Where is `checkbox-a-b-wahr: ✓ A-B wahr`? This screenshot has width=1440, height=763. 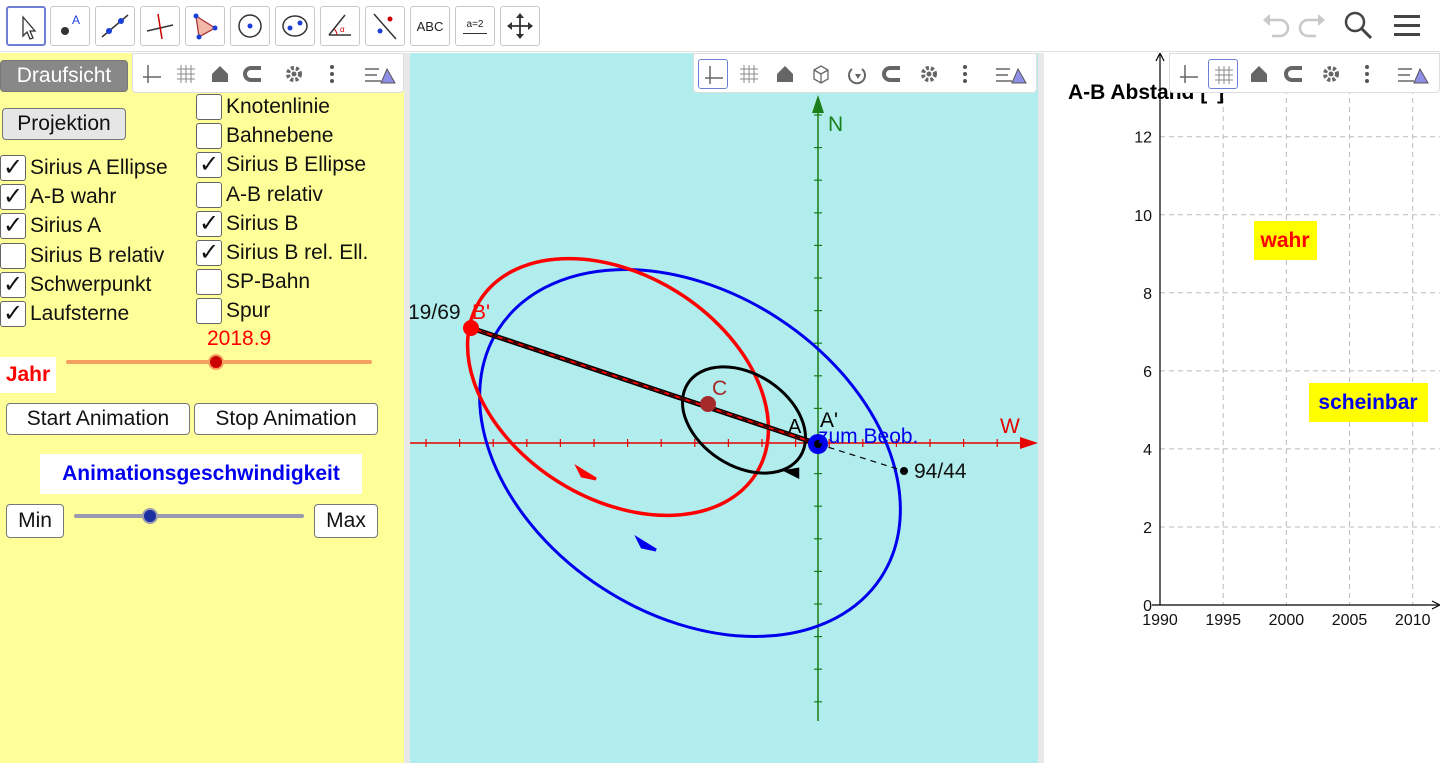 checkbox-a-b-wahr: ✓ A-B wahr is located at coordinates (58, 196).